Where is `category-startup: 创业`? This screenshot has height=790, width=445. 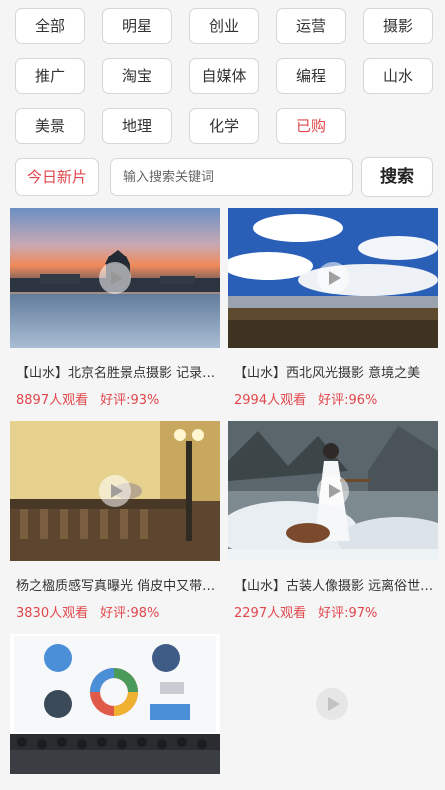 category-startup: 创业 is located at coordinates (224, 26).